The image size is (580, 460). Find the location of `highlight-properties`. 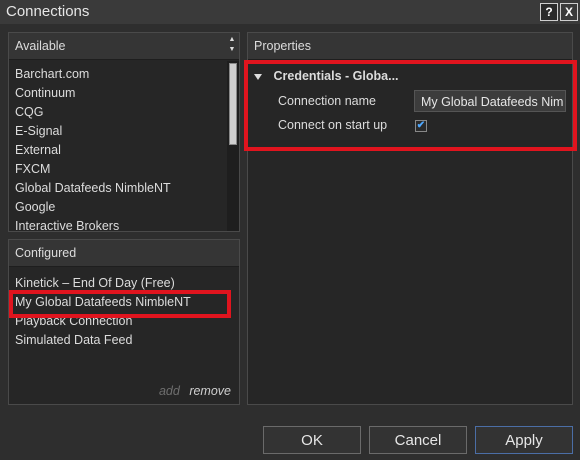

highlight-properties is located at coordinates (410, 105).